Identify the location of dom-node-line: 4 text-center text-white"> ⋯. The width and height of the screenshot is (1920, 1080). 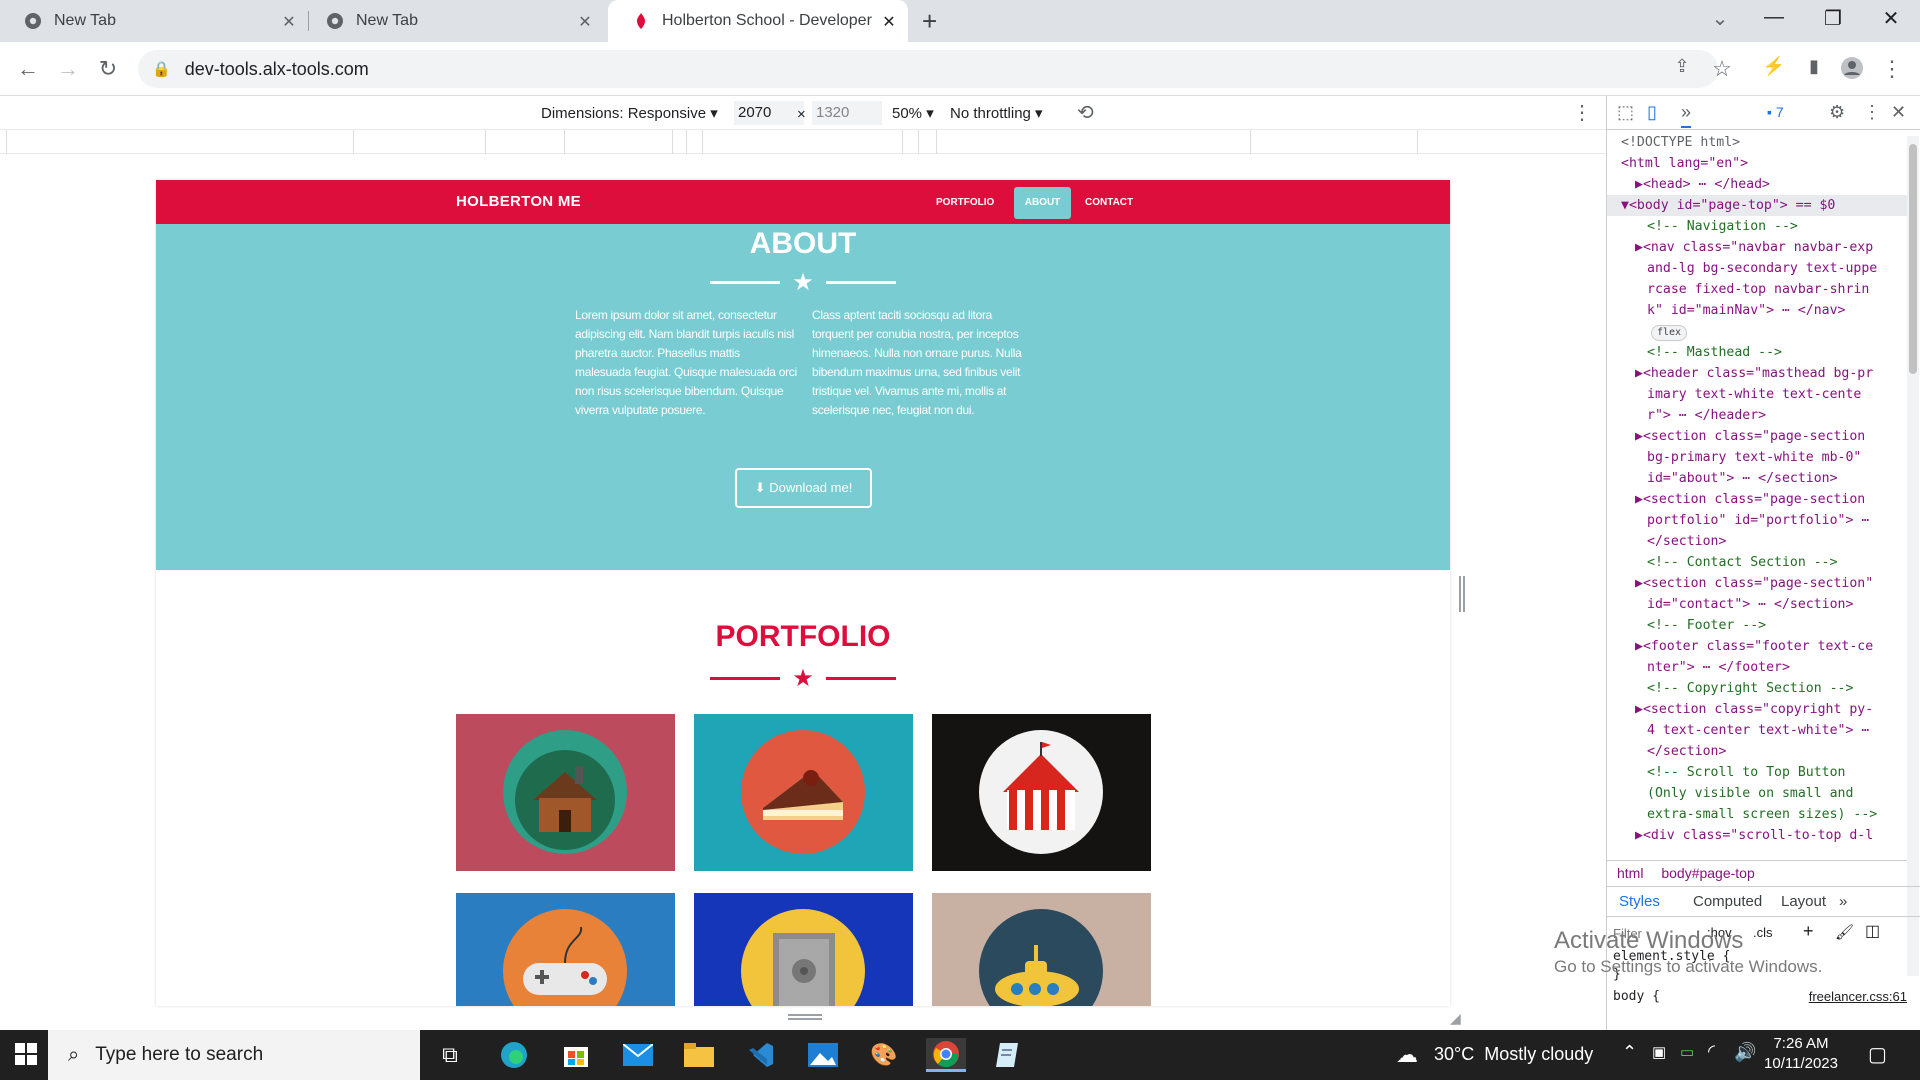
(1757, 730).